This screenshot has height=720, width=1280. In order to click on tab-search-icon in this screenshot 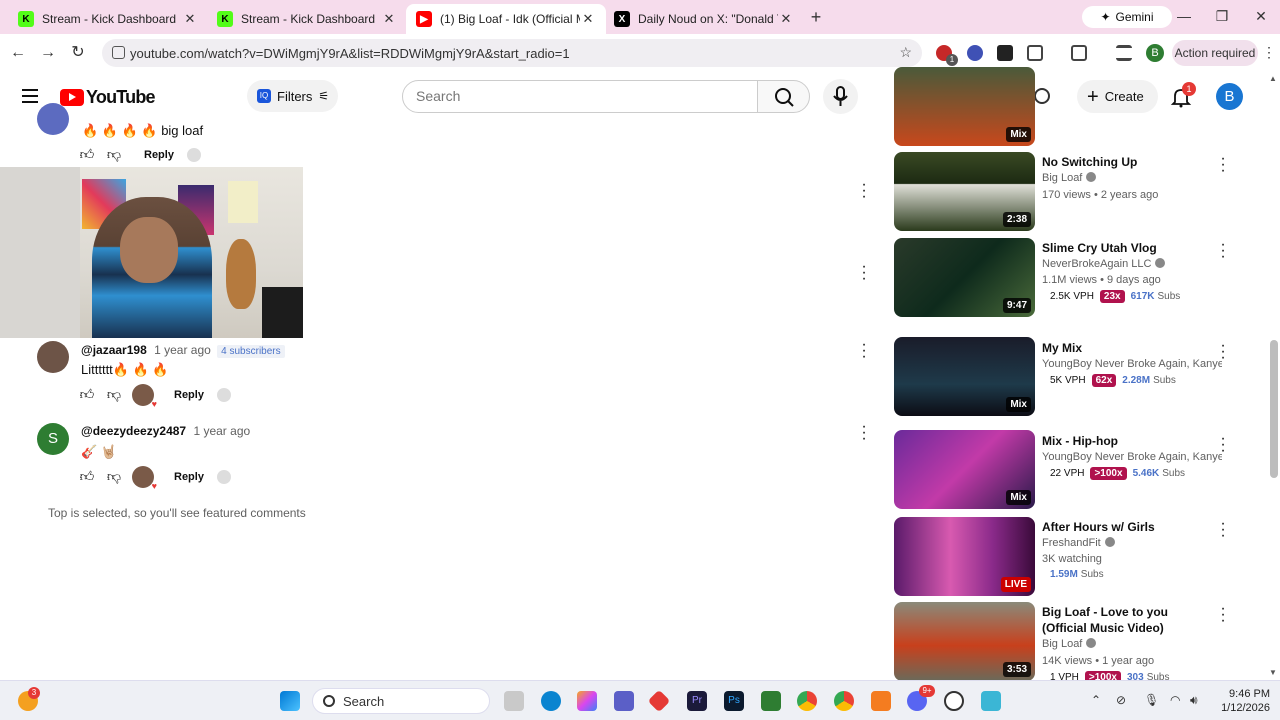, I will do `click(1079, 53)`.